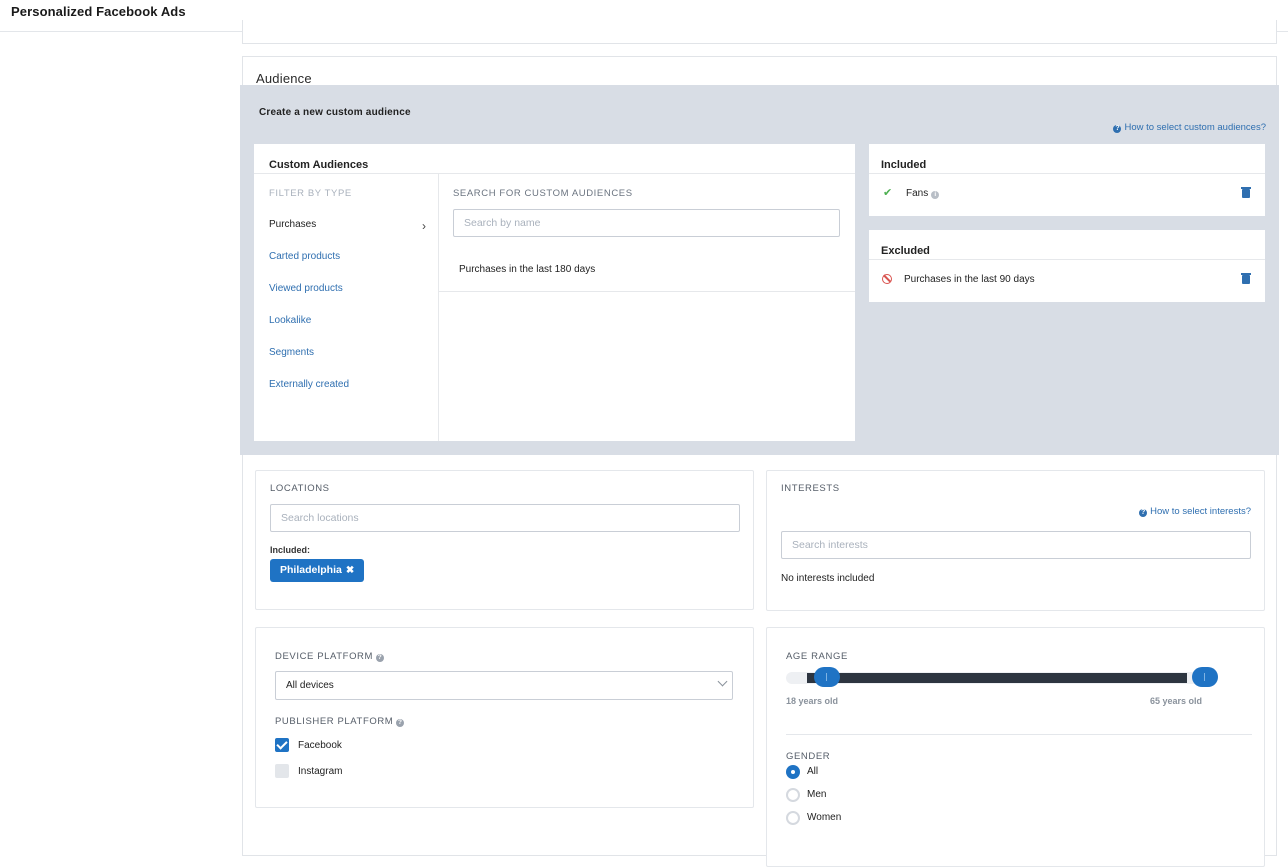 Image resolution: width=1288 pixels, height=867 pixels. What do you see at coordinates (827, 677) in the screenshot?
I see `age-min-handle` at bounding box center [827, 677].